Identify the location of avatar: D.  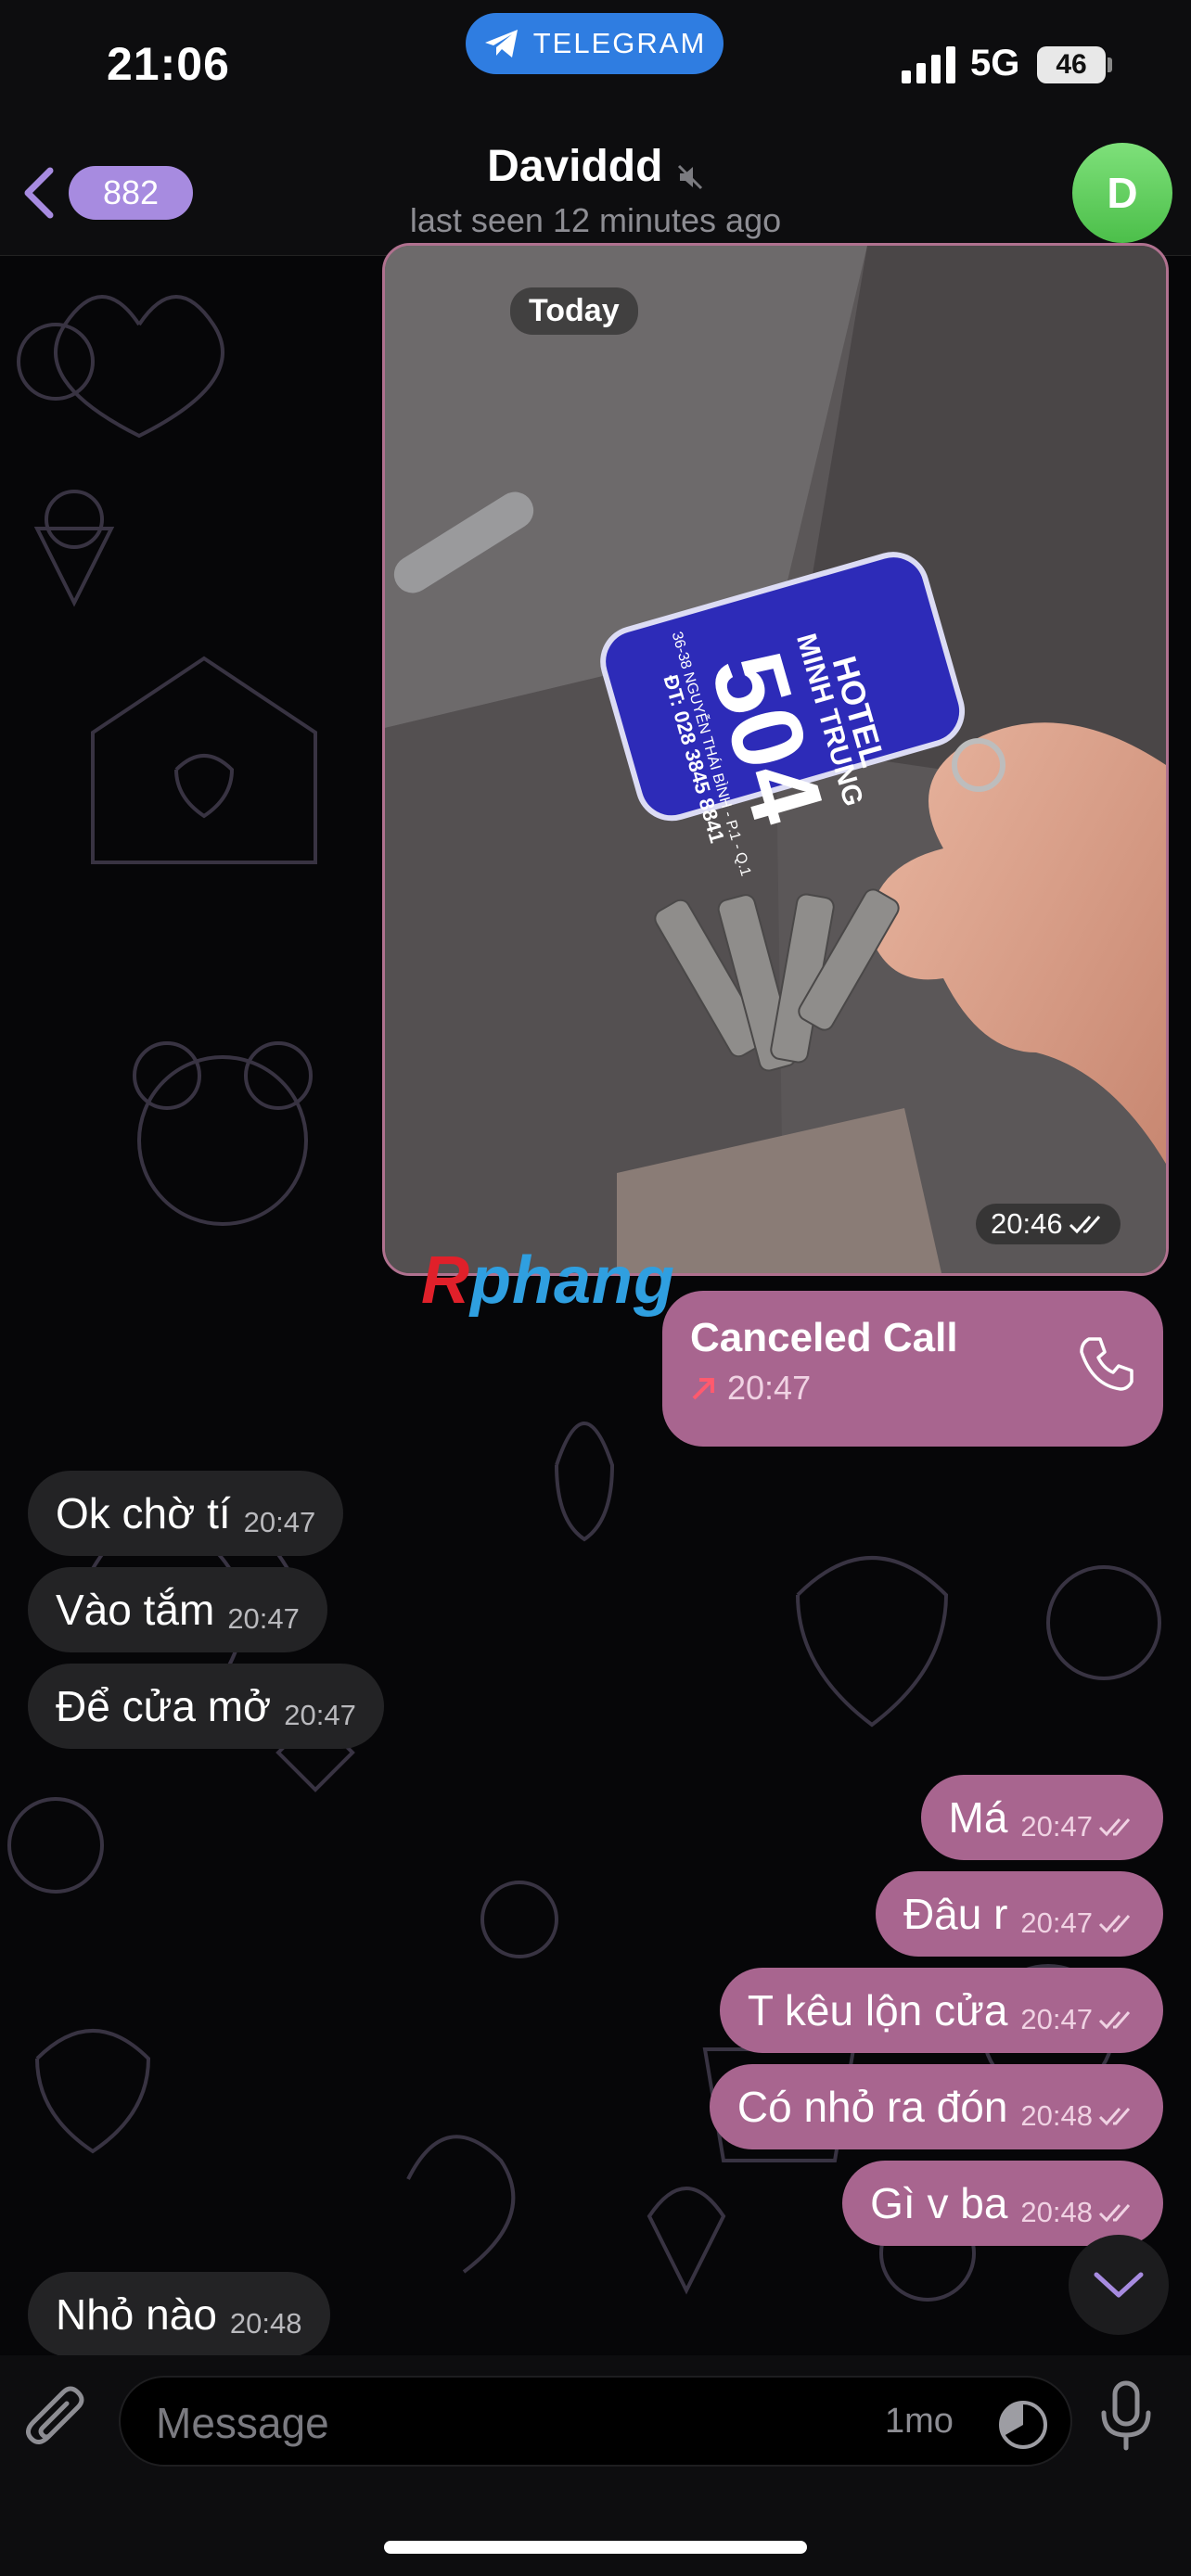
(1122, 193).